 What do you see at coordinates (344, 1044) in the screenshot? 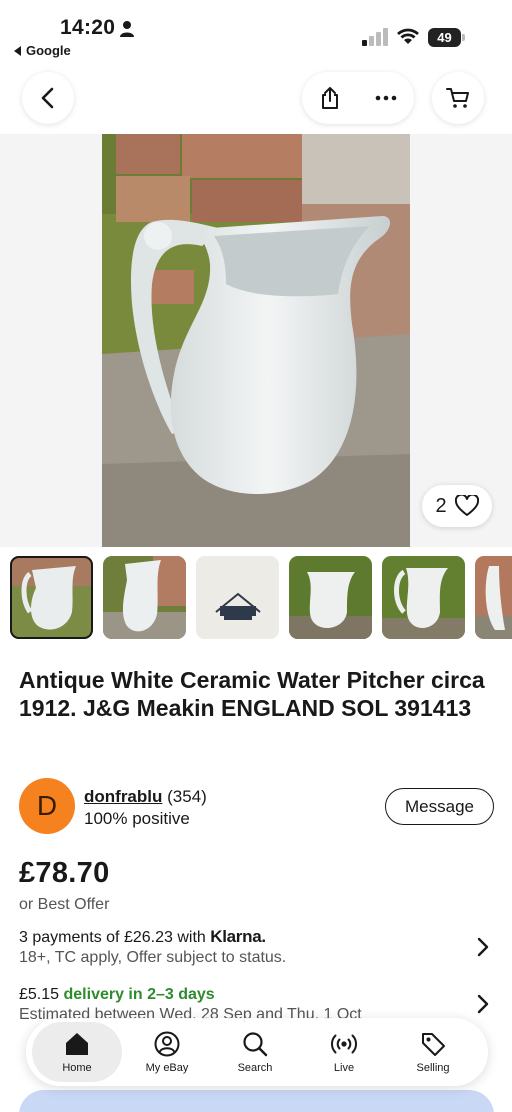
I see `live-icon` at bounding box center [344, 1044].